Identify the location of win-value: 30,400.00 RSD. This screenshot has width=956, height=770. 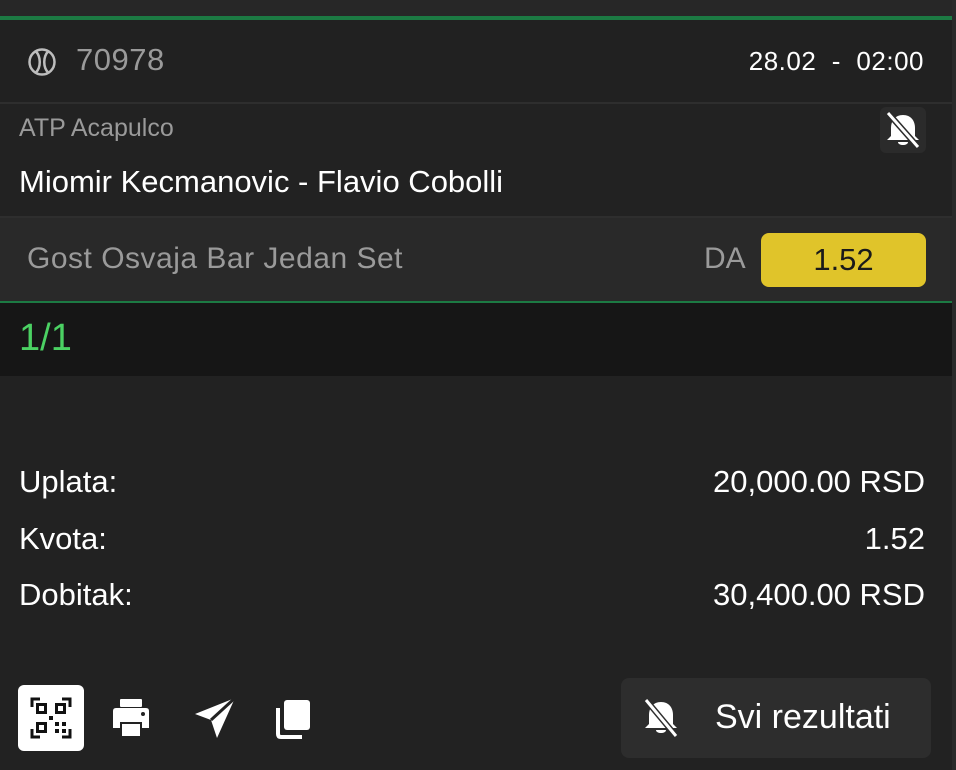
(819, 594).